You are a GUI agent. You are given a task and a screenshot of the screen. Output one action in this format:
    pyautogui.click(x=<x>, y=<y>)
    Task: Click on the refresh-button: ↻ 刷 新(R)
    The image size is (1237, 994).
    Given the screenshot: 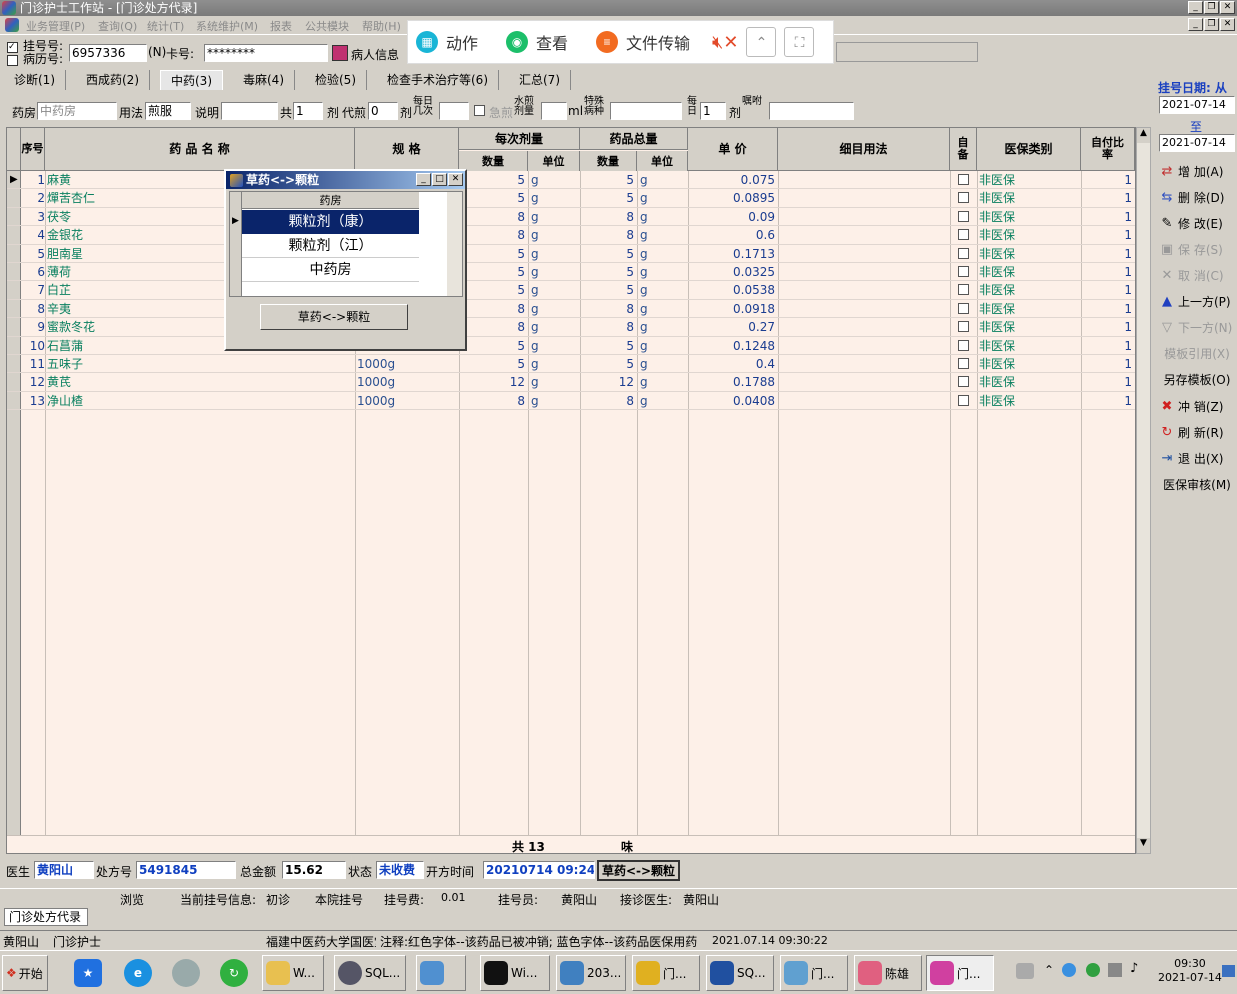 What is the action you would take?
    pyautogui.click(x=1197, y=432)
    